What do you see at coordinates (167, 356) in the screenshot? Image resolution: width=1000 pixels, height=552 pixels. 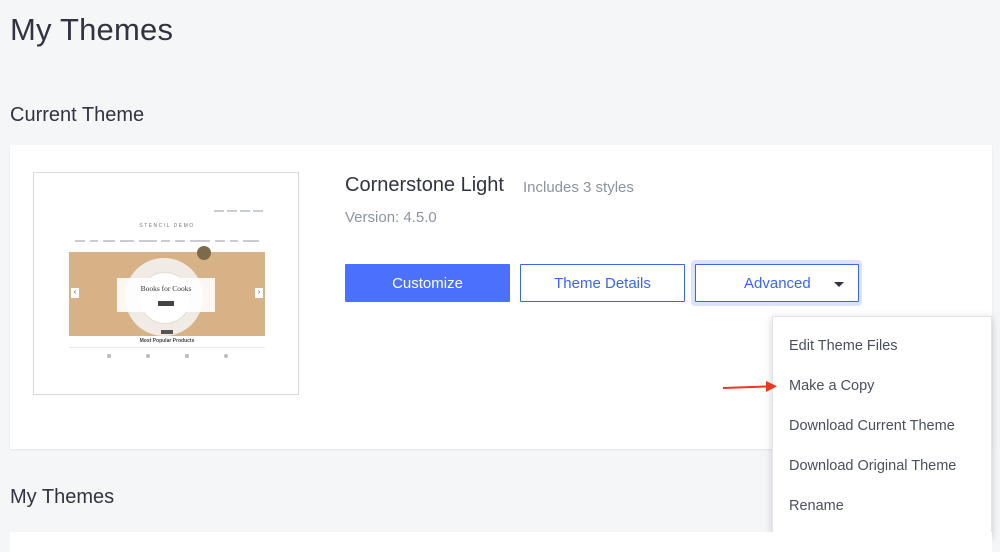 I see `preview-product-icons` at bounding box center [167, 356].